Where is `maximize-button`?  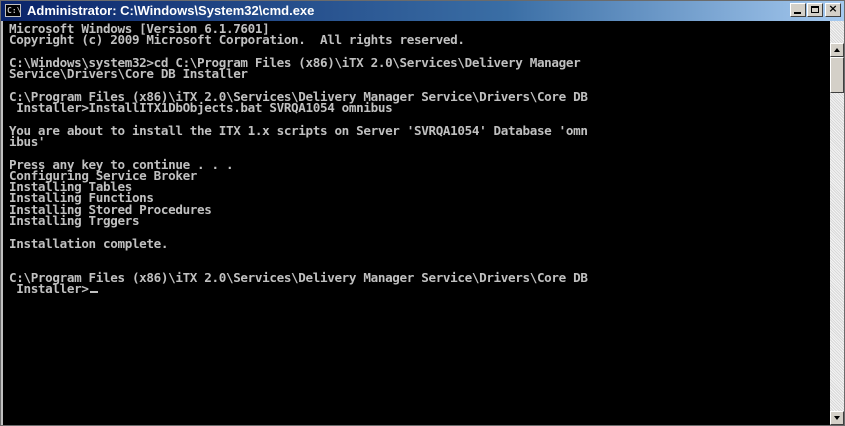 maximize-button is located at coordinates (815, 10).